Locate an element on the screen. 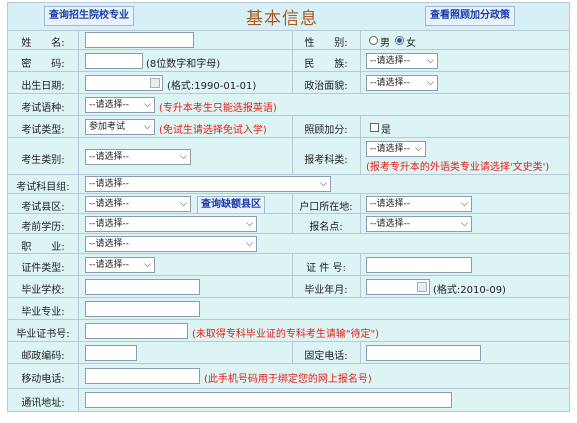 This screenshot has width=577, height=423. subject-category-select: --请选择-- ⌵ is located at coordinates (396, 149).